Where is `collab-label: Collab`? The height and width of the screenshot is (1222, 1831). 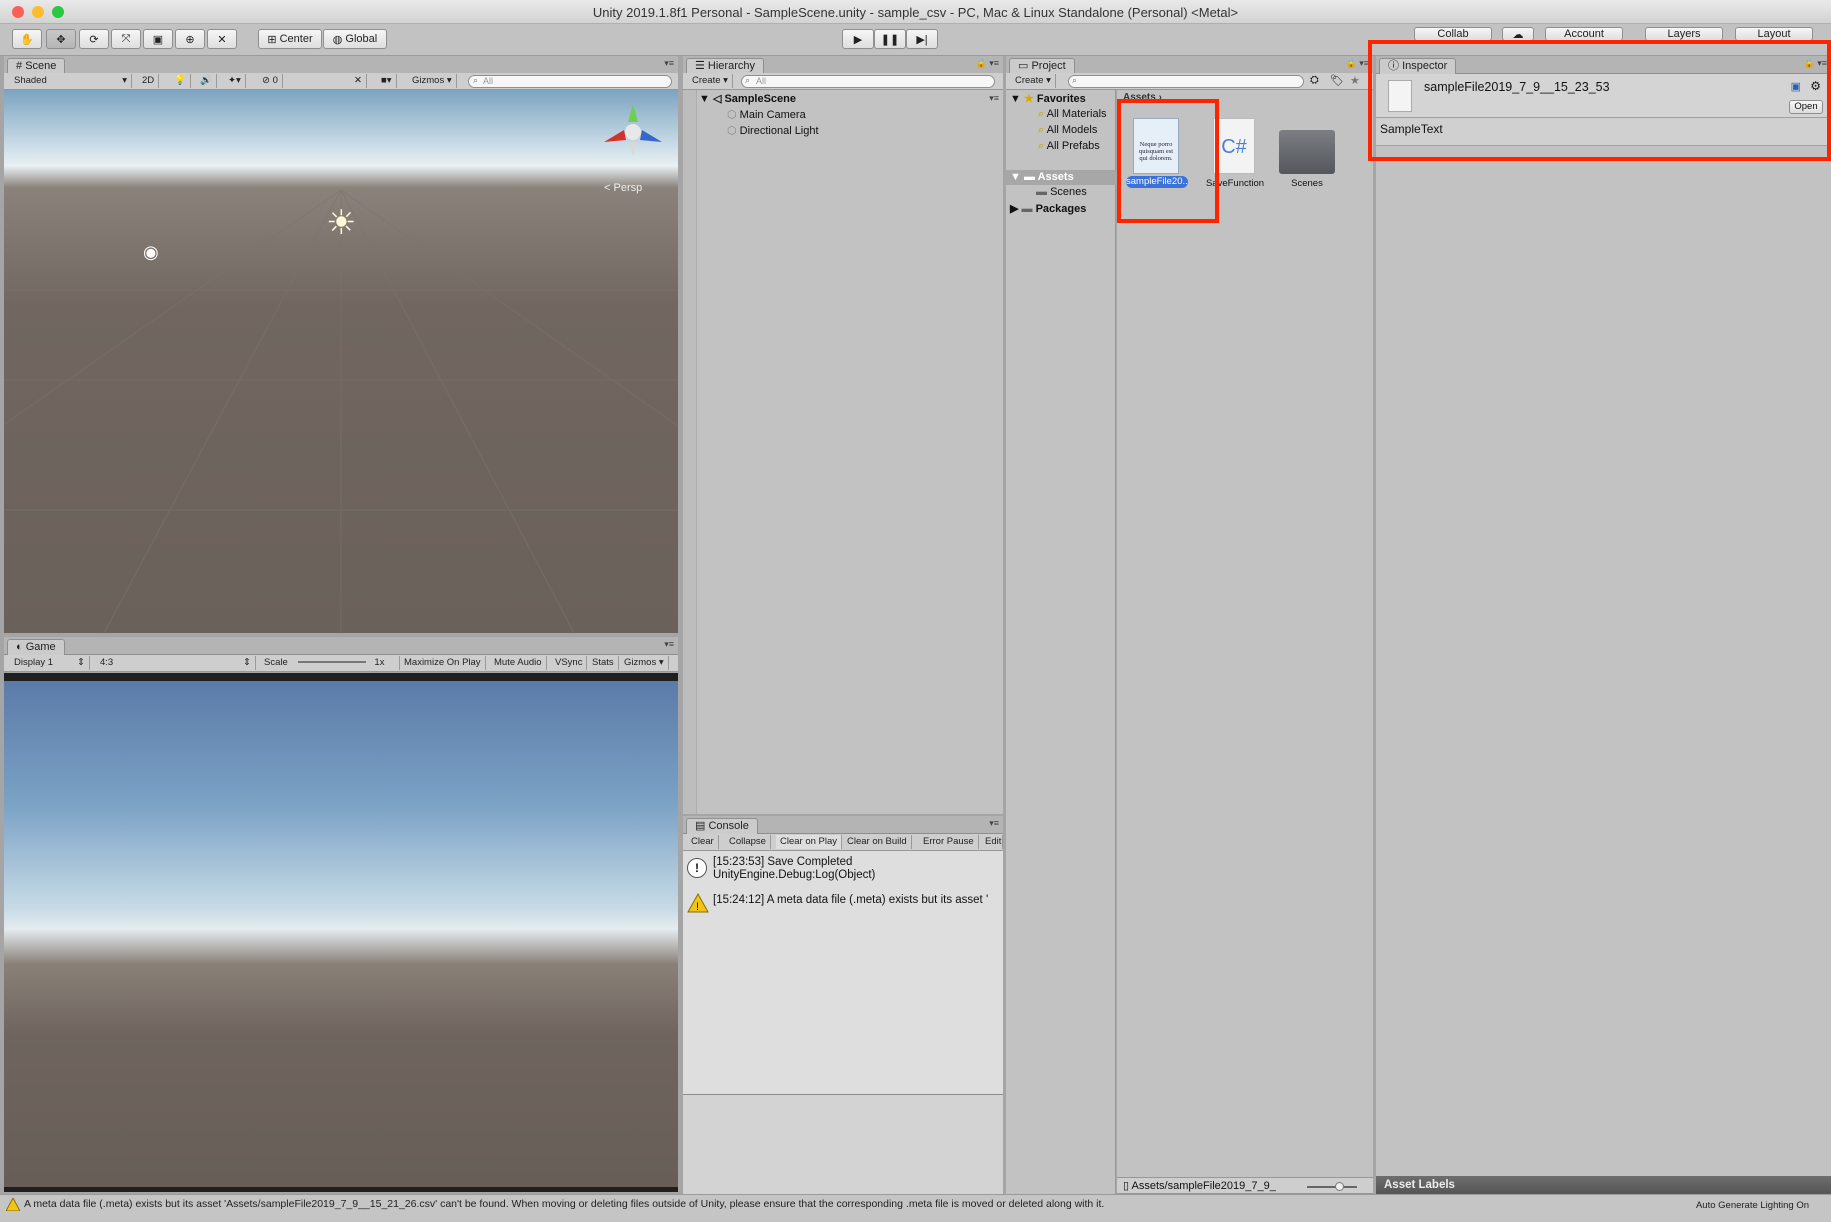 collab-label: Collab is located at coordinates (1453, 34).